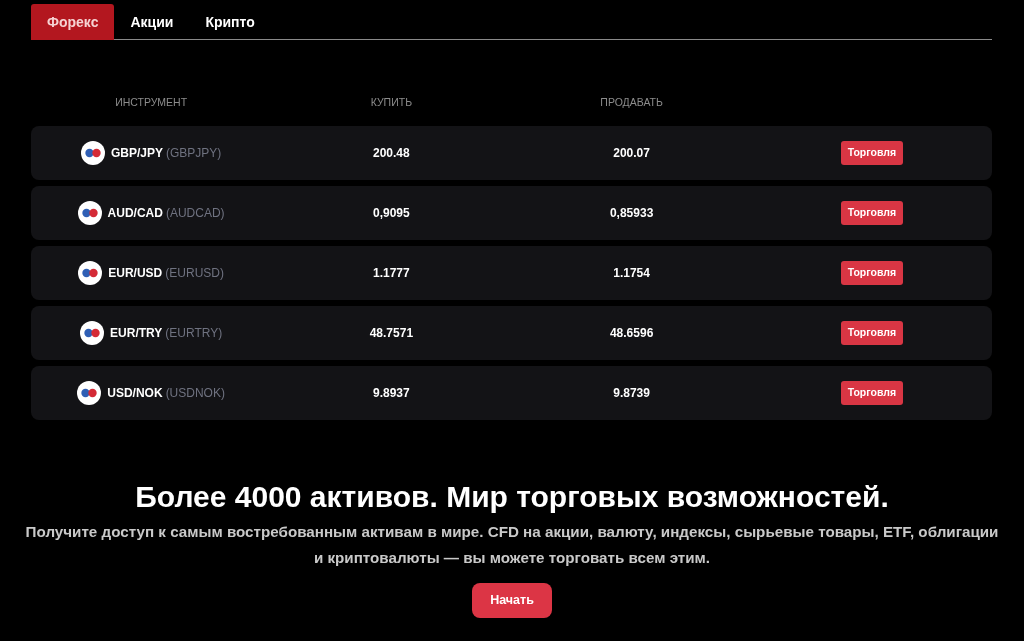 The width and height of the screenshot is (1024, 641). Describe the element at coordinates (631, 102) in the screenshot. I see `column-header: ПРОДАВАТЬ` at that location.